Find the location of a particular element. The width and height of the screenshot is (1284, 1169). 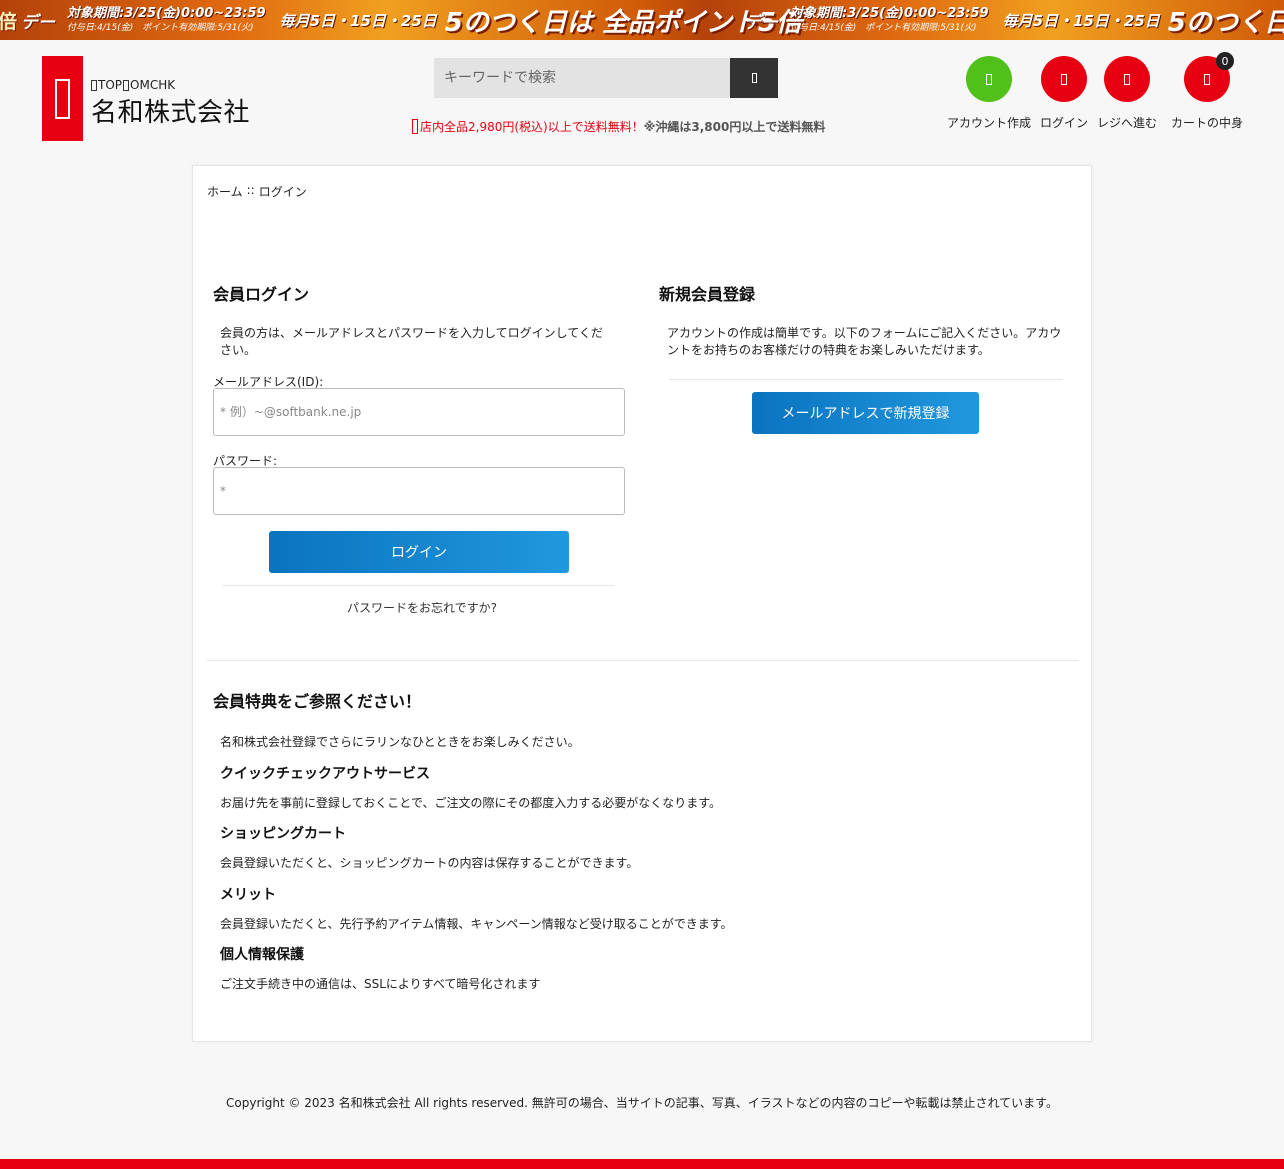

benefits-intro: 名和株式会社登録でさらにラリンなひとときをお楽しみください。 is located at coordinates (400, 742).